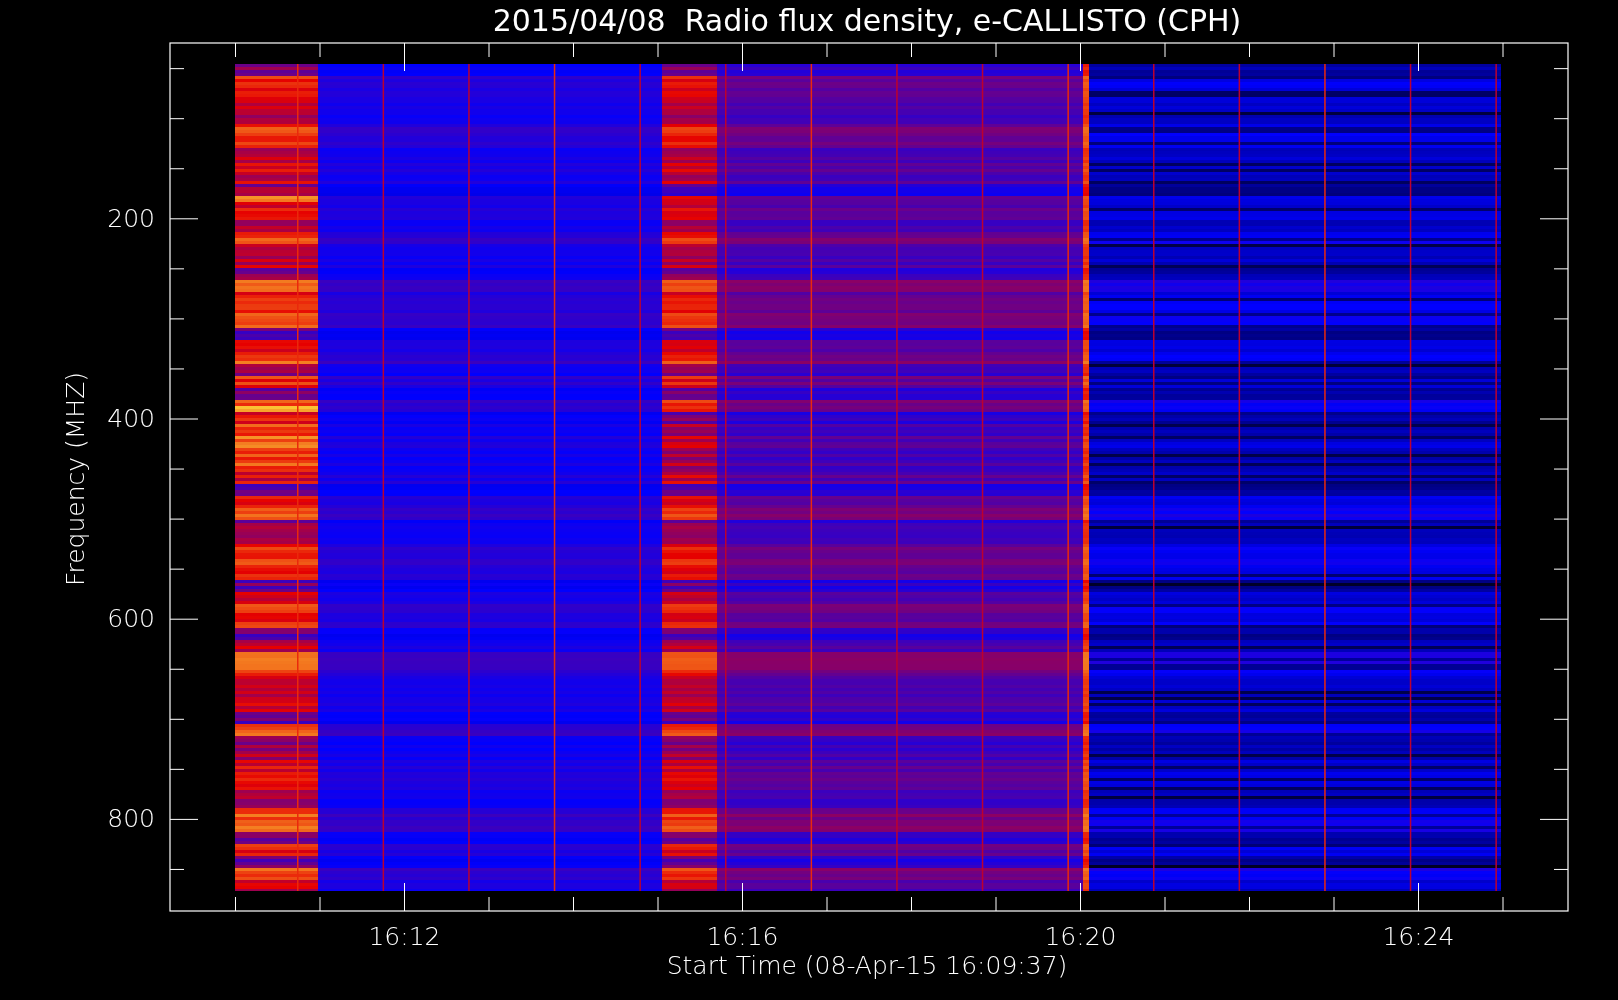 This screenshot has height=1000, width=1618. I want to click on x-axis-label: Start Time (08-Apr-15 16:09:37), so click(867, 965).